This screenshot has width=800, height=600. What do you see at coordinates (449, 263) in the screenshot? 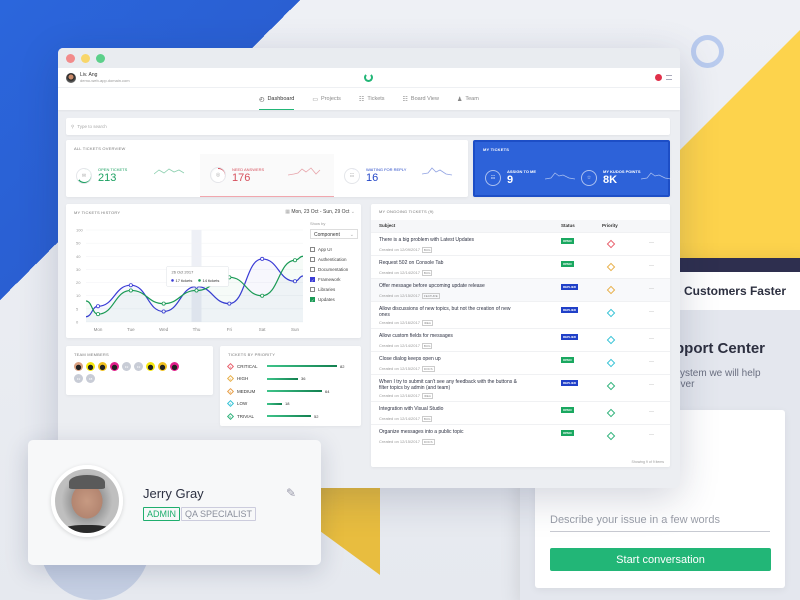
I see `ticket-subject: Request 502 on Console Tab` at bounding box center [449, 263].